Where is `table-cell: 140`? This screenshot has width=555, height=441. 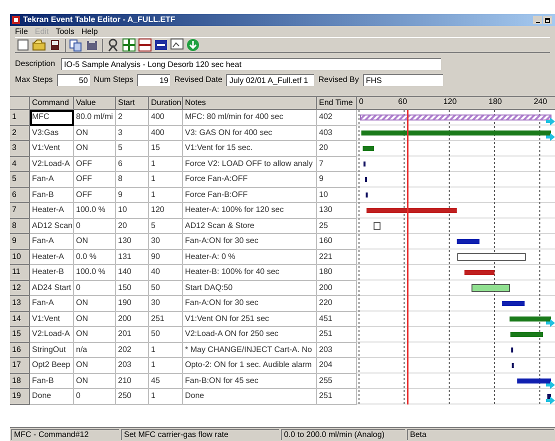 table-cell: 140 is located at coordinates (132, 272).